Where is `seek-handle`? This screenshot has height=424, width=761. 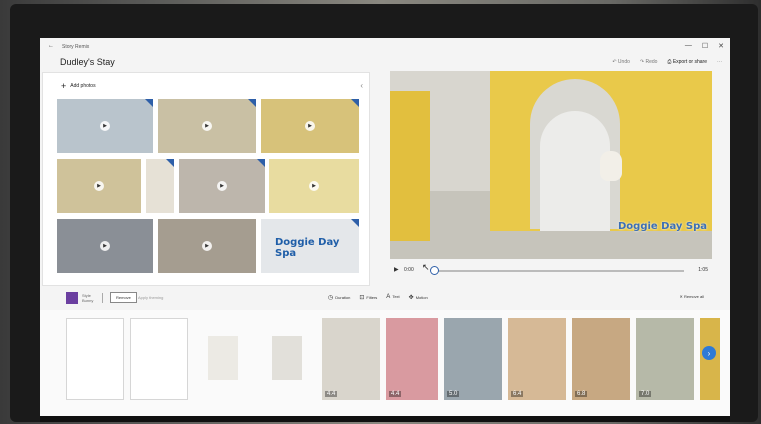
seek-handle is located at coordinates (434, 270).